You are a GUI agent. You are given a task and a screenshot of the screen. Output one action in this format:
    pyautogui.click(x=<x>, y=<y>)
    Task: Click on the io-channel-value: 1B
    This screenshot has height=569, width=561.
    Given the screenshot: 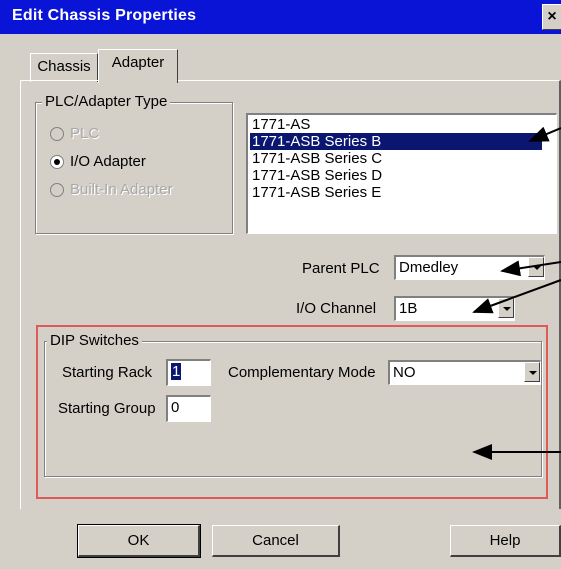 What is the action you would take?
    pyautogui.click(x=408, y=308)
    